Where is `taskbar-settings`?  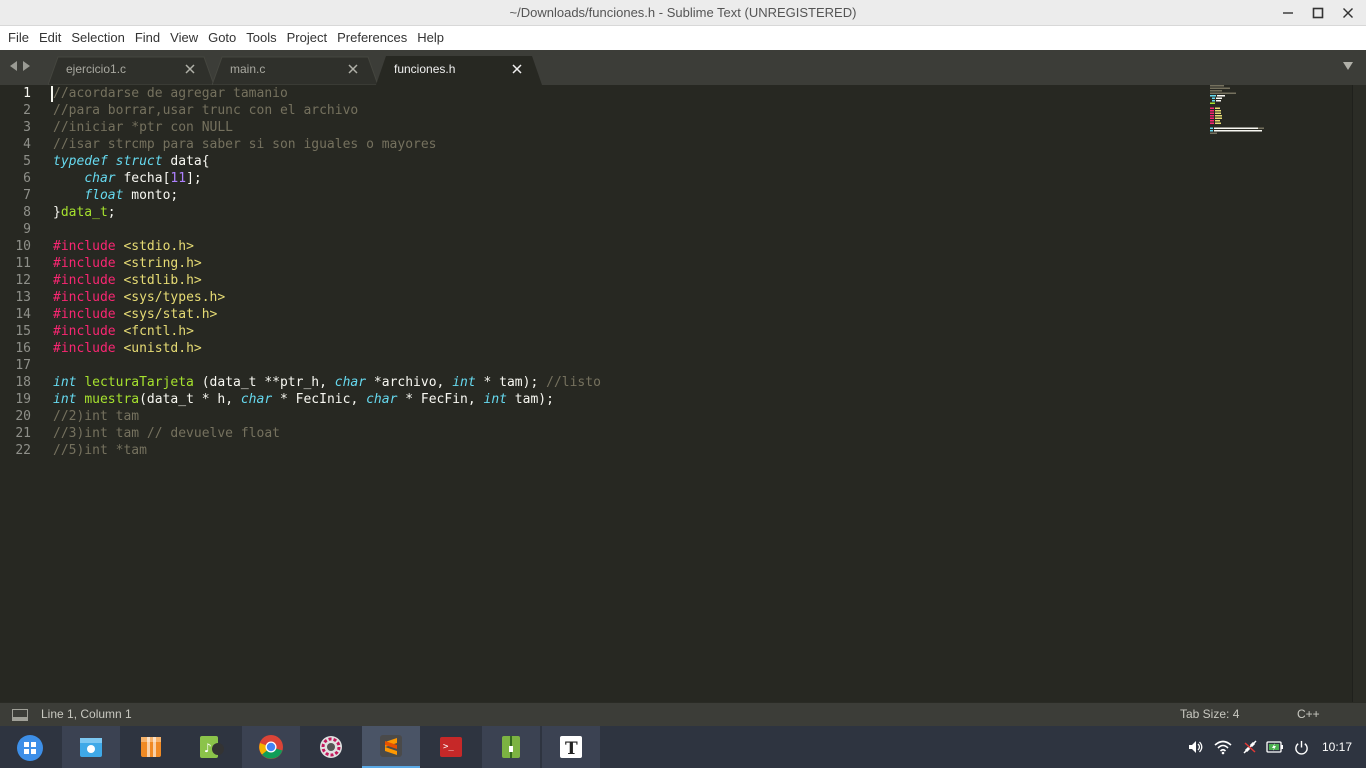 taskbar-settings is located at coordinates (331, 747).